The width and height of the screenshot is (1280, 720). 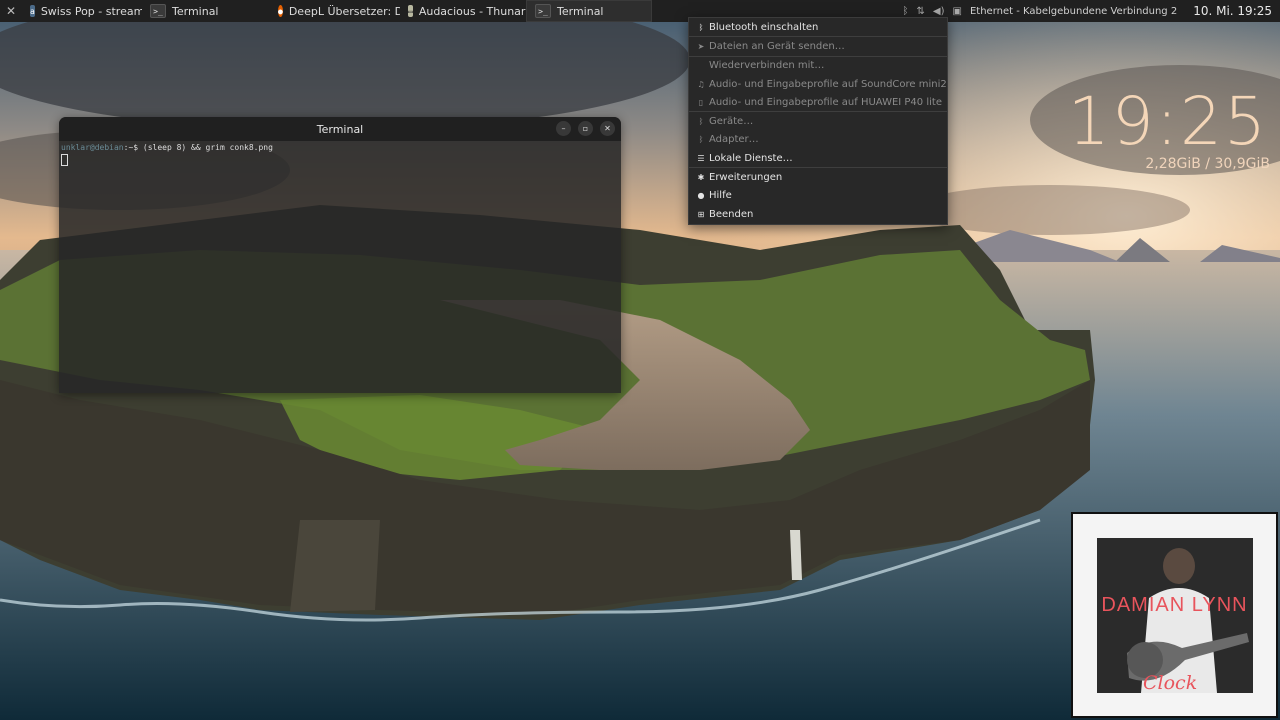 What do you see at coordinates (585, 128) in the screenshot?
I see `maximize-button: ▫` at bounding box center [585, 128].